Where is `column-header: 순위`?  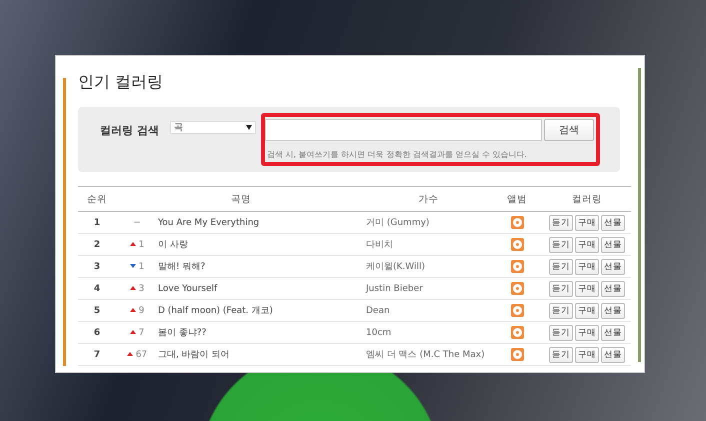 column-header: 순위 is located at coordinates (97, 199).